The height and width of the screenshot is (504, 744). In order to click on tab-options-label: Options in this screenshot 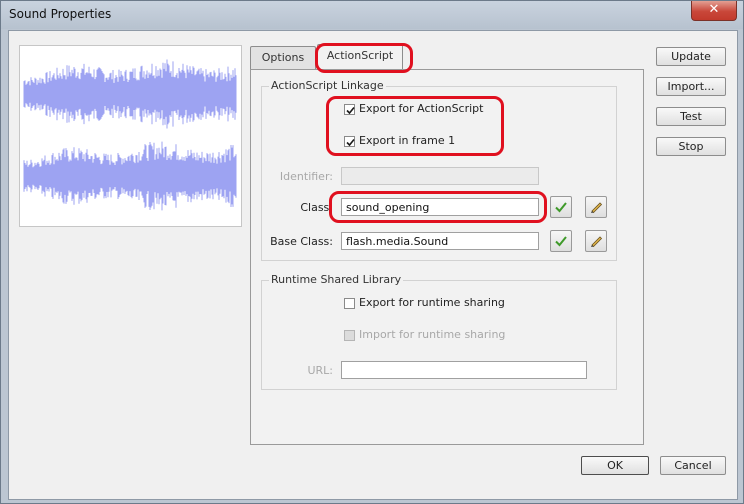, I will do `click(283, 57)`.